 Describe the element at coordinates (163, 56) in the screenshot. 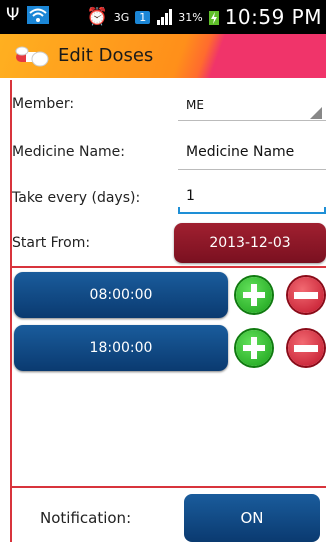

I see `app-title-bar: Edit Doses` at that location.